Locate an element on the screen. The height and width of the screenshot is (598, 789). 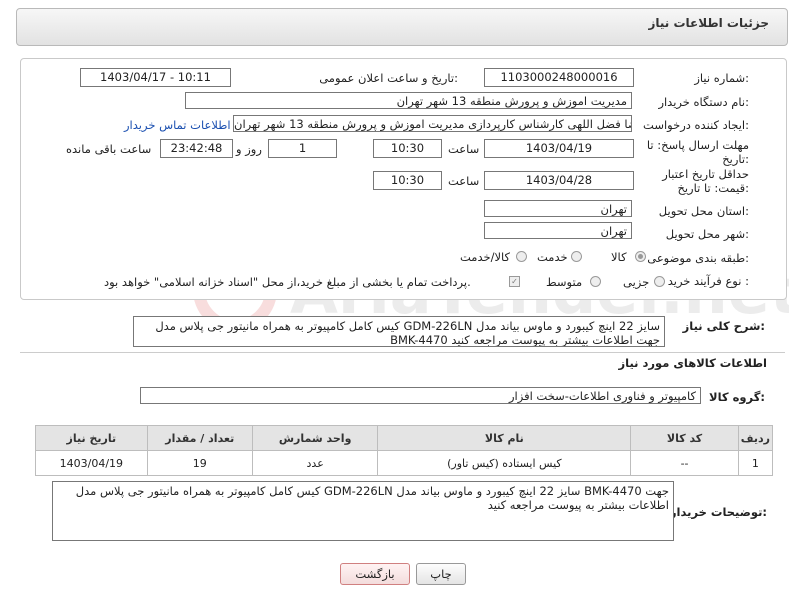
cell-unit: عدد is located at coordinates (315, 463).